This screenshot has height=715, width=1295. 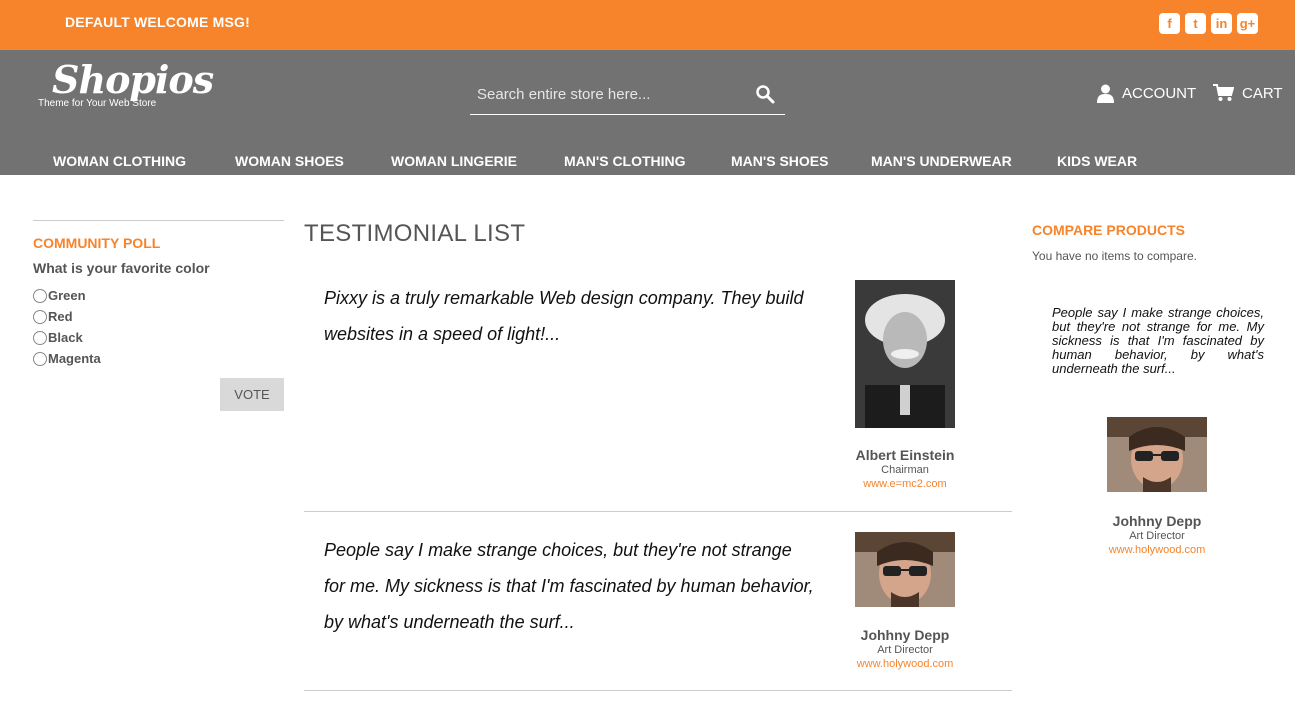 I want to click on account-link: ACCOUNT, so click(x=1146, y=93).